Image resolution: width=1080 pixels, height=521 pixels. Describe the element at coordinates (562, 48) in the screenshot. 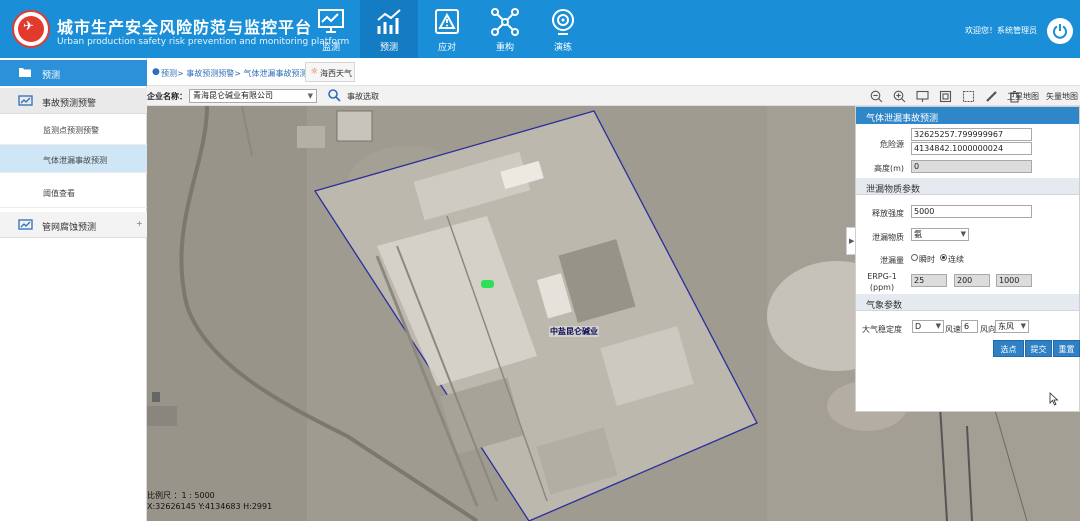

I see `nav-drill-label: 演练` at that location.